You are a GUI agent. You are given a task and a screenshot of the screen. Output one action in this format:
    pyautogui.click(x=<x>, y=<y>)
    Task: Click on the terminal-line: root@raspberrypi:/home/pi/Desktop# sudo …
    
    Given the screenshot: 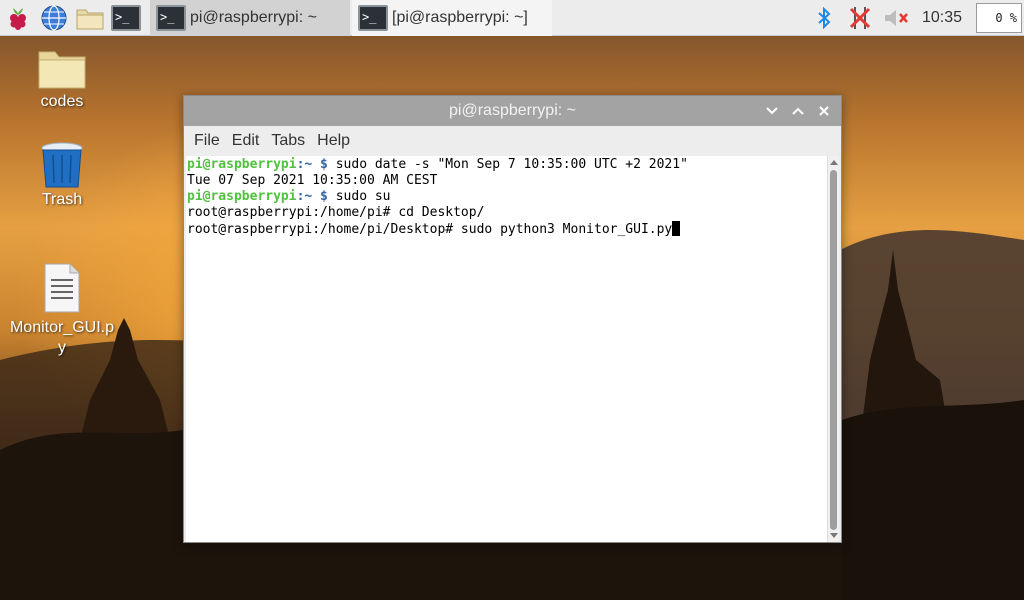 What is the action you would take?
    pyautogui.click(x=508, y=229)
    